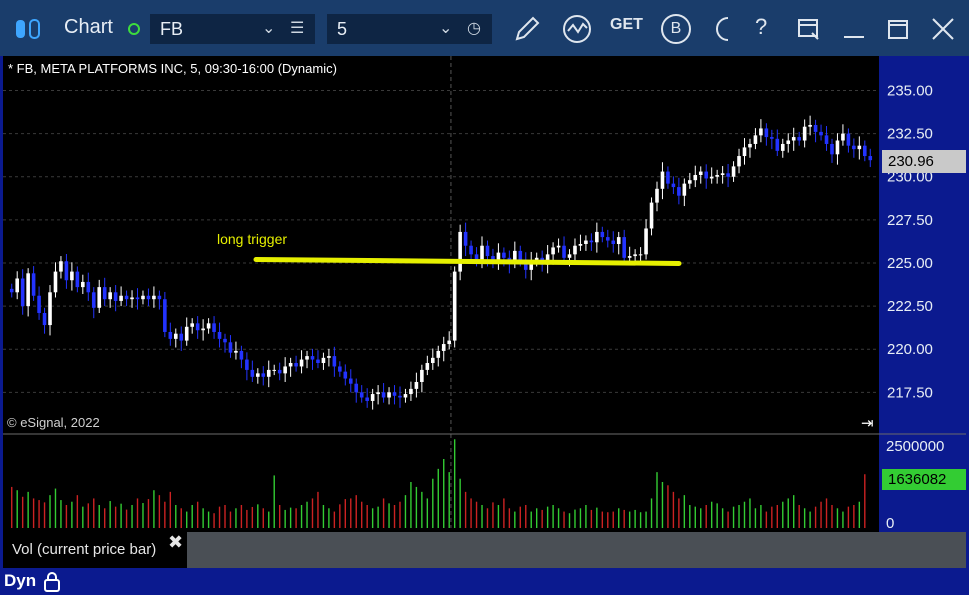  What do you see at coordinates (924, 161) in the screenshot?
I see `current-price-badge: 230.96` at bounding box center [924, 161].